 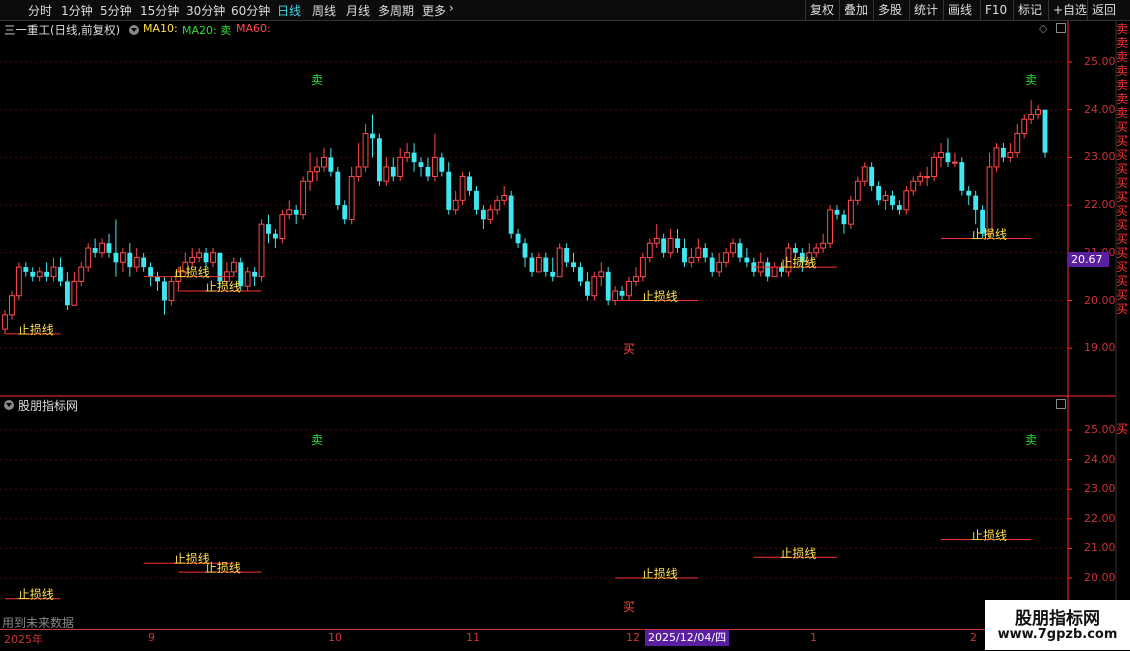 What do you see at coordinates (1100, 300) in the screenshot?
I see `y-tick-label: 20.00` at bounding box center [1100, 300].